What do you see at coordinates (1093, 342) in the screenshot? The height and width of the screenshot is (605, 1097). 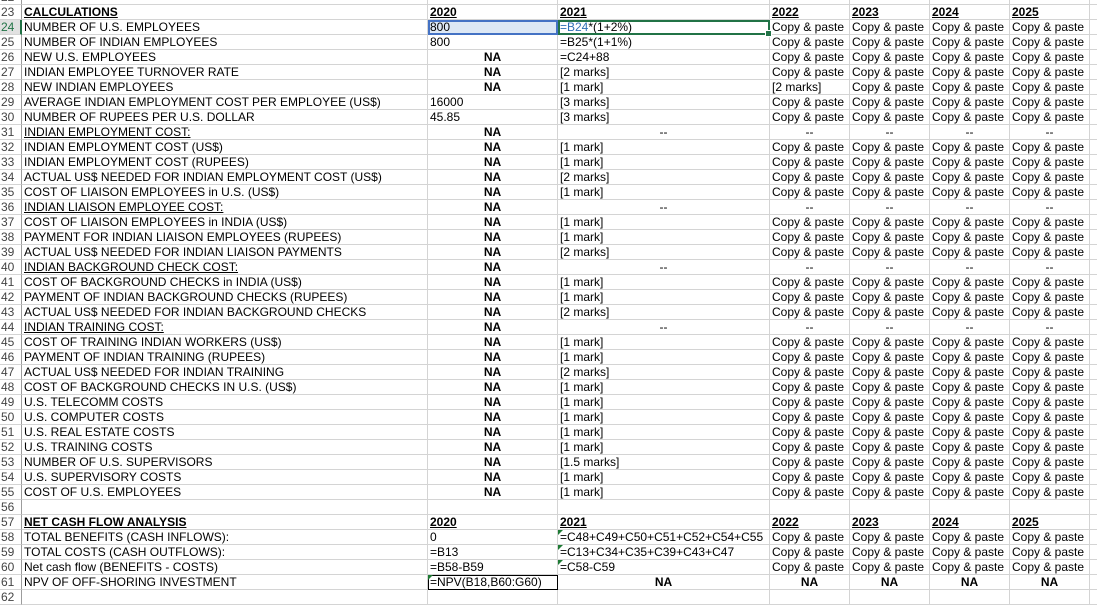 I see `cell-h45` at bounding box center [1093, 342].